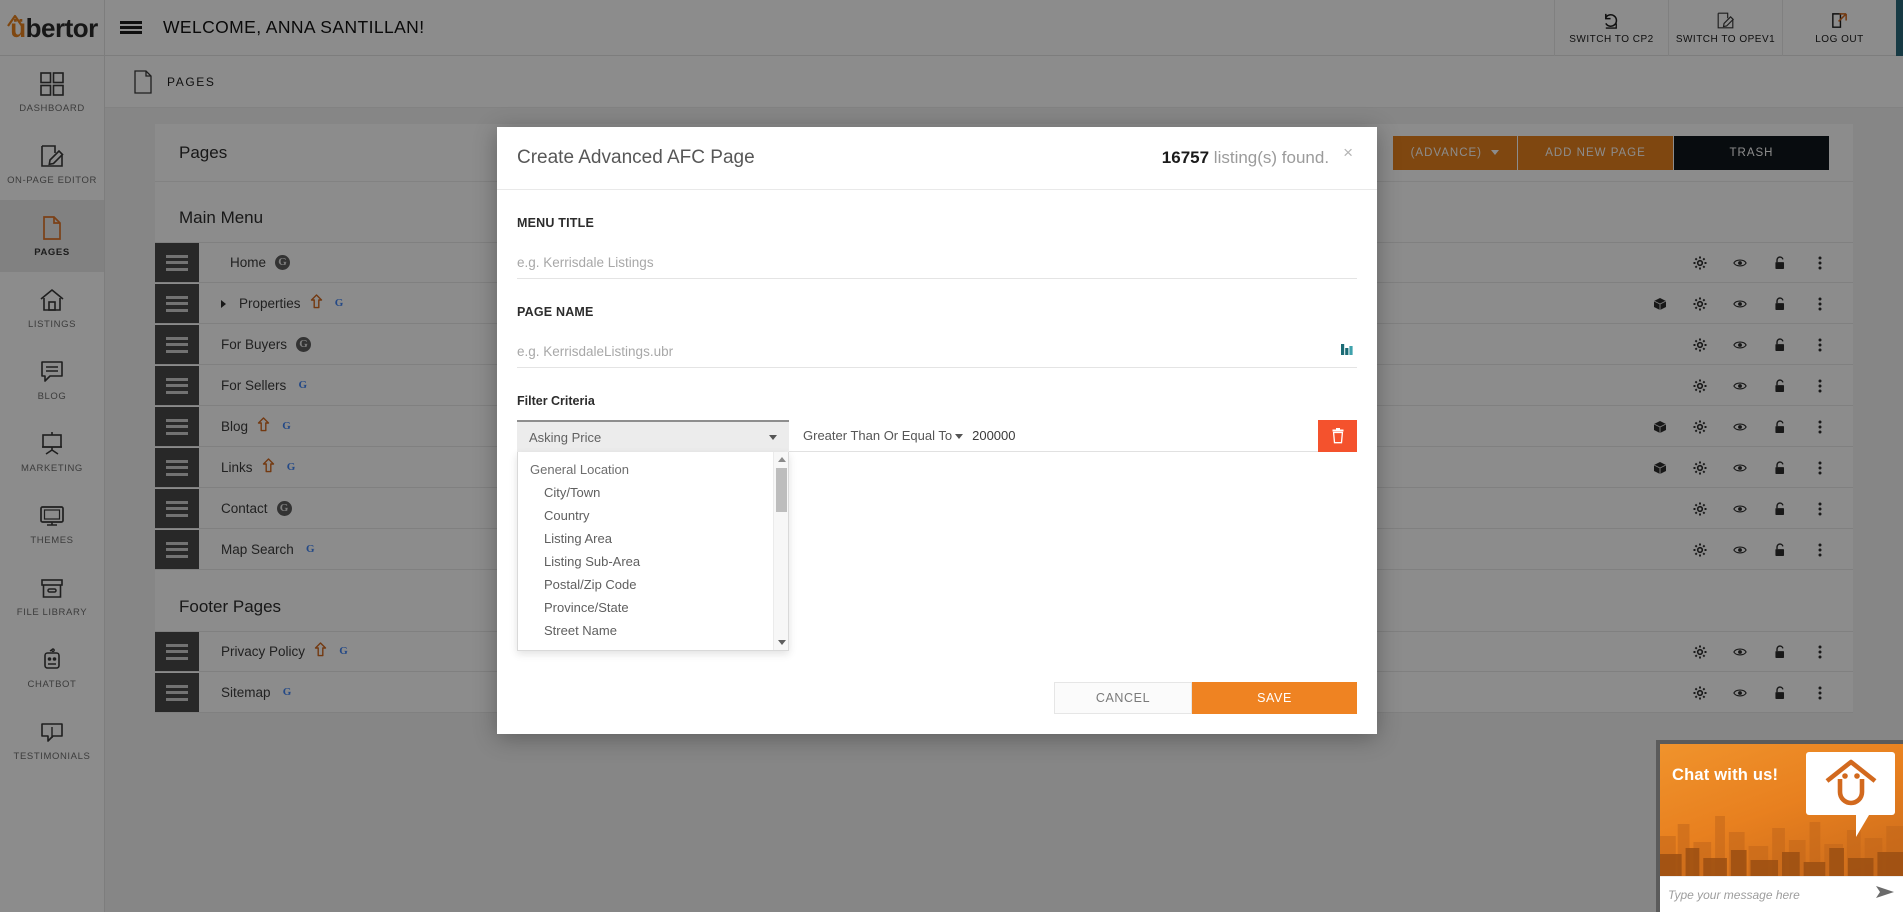  I want to click on chat-headline: Chat with us!, so click(1725, 775).